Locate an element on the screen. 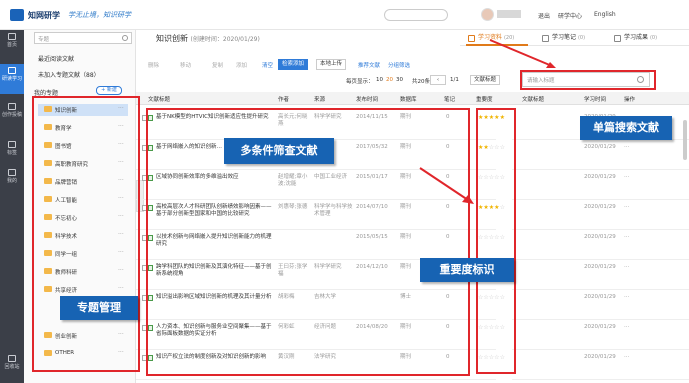  callout-importance: 重要度标识 is located at coordinates (467, 270).